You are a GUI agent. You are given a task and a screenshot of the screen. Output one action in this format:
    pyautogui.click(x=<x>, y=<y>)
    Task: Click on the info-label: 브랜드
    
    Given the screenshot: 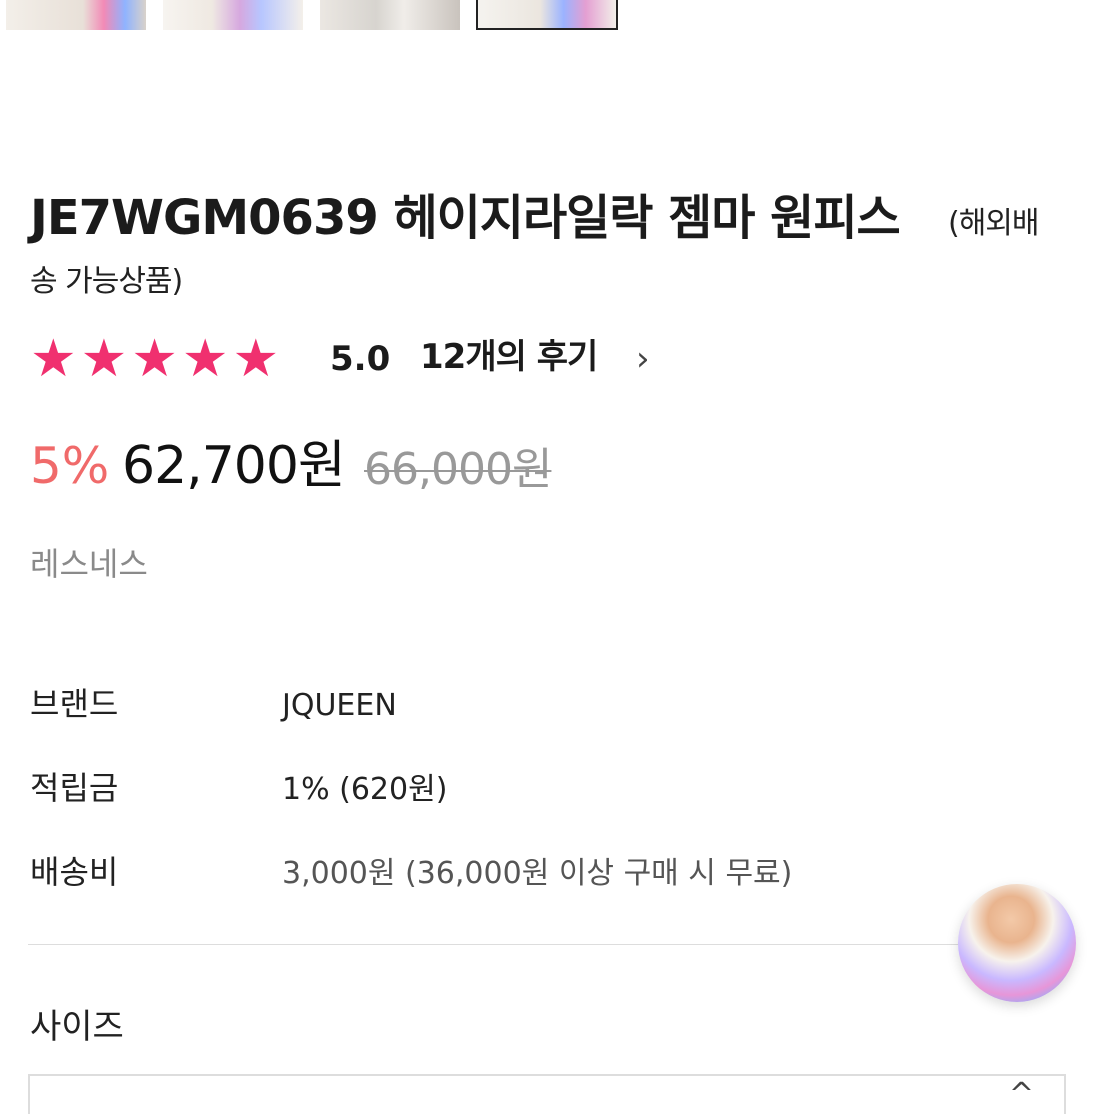 What is the action you would take?
    pyautogui.click(x=74, y=704)
    